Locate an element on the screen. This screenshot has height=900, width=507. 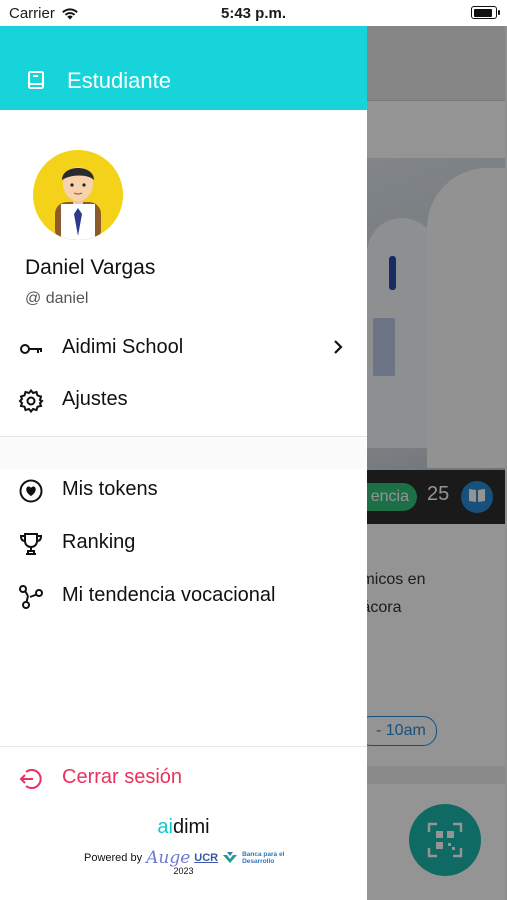
menu-item-tendencia-vocacional: Mi tendencia vocacional is located at coordinates (183, 596).